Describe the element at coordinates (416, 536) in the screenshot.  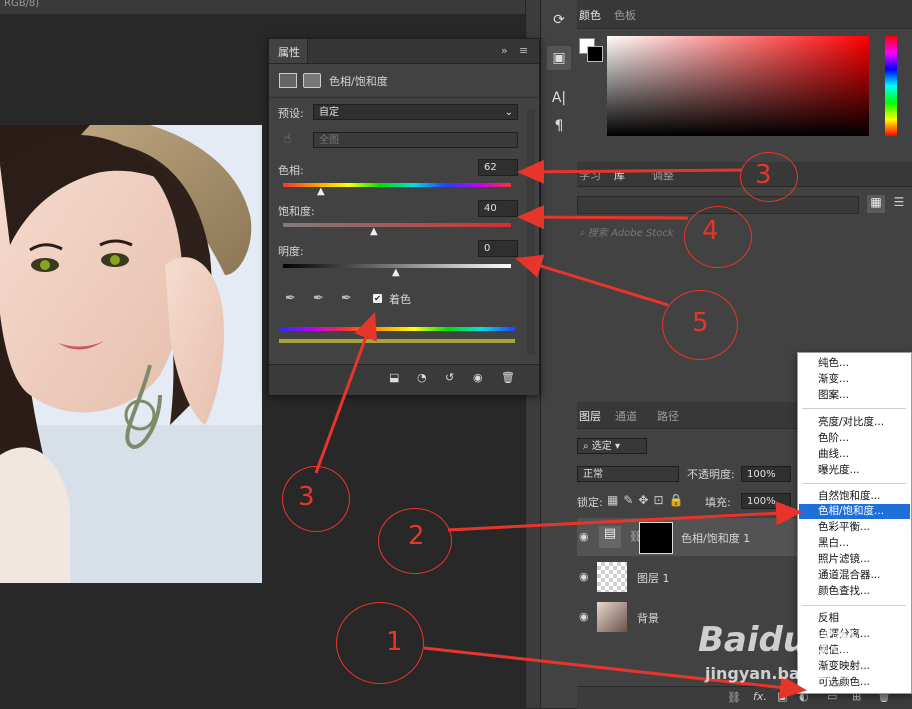
I see `annotation-number: 2` at that location.